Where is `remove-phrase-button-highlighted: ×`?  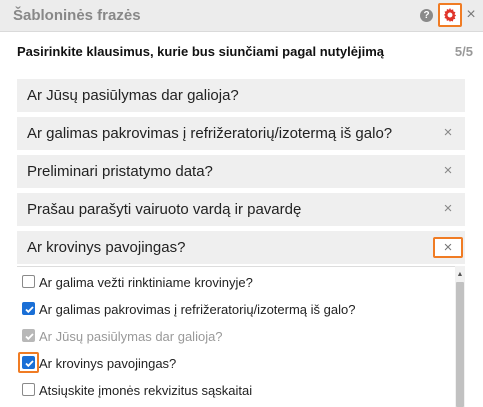
remove-phrase-button-highlighted: × is located at coordinates (448, 247).